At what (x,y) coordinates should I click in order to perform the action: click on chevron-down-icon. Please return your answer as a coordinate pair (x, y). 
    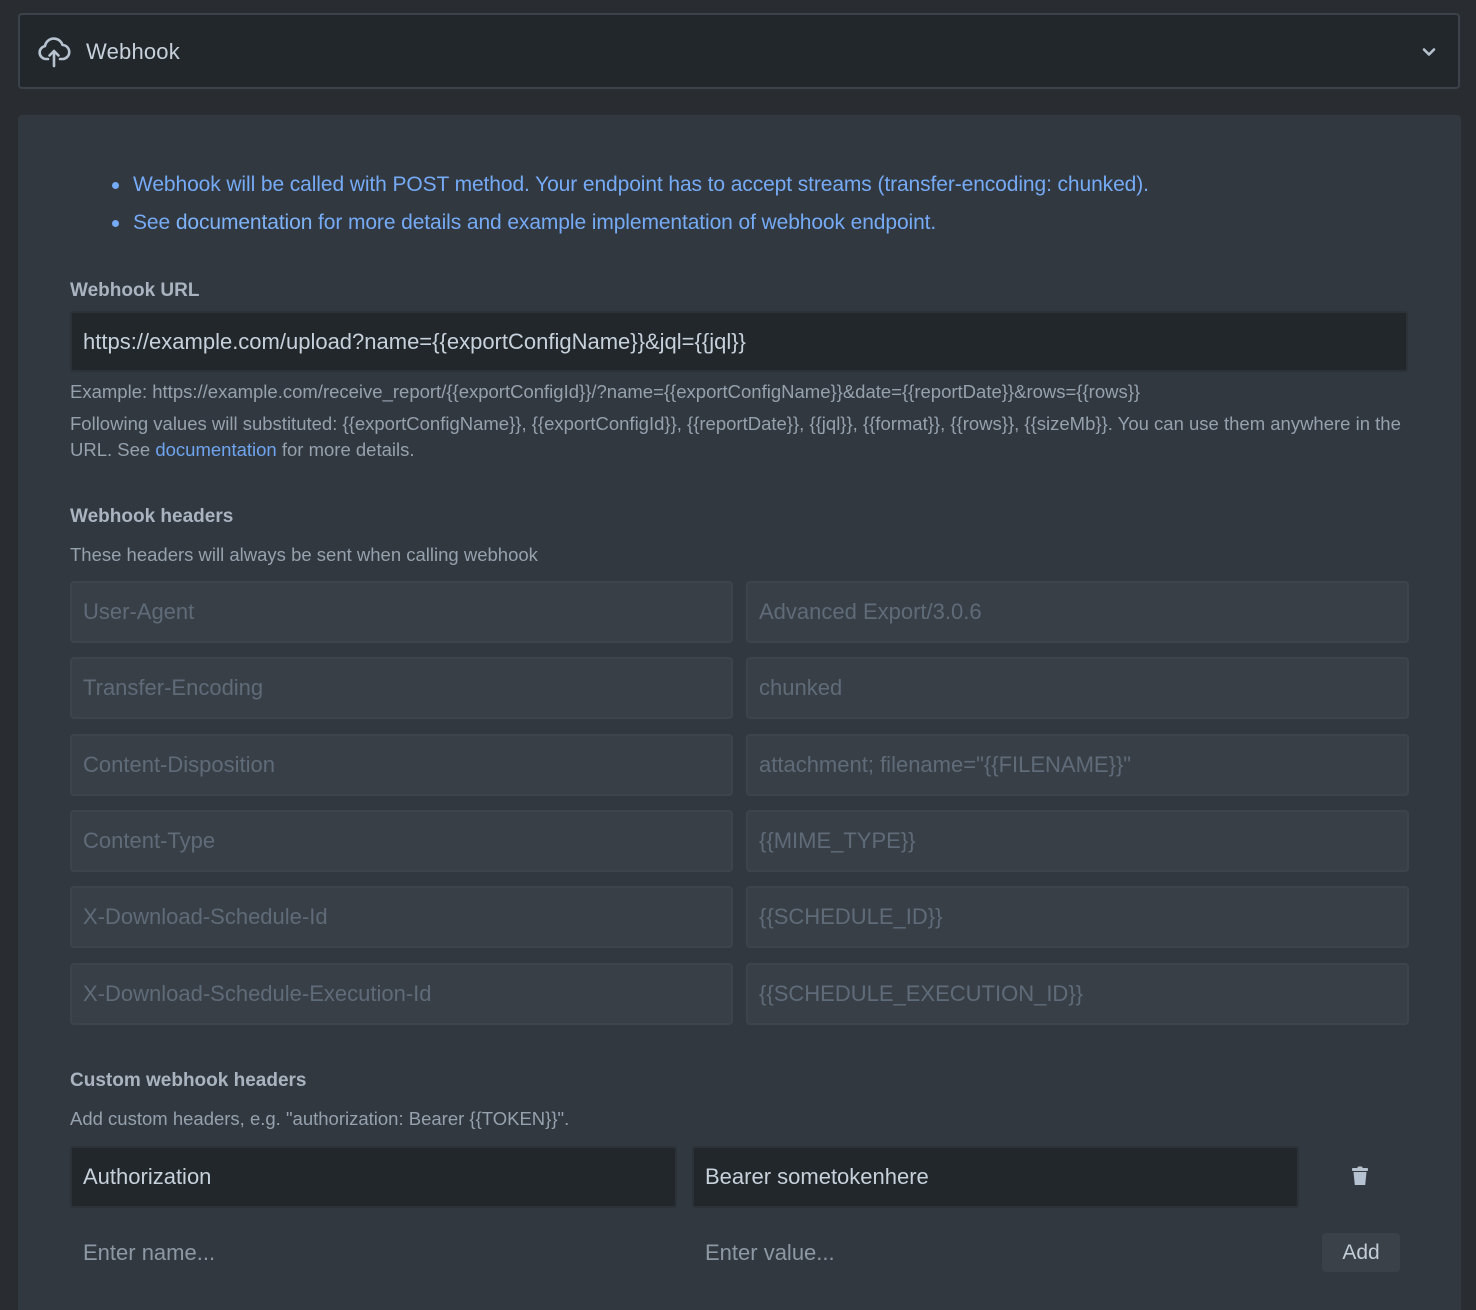
    Looking at the image, I should click on (1429, 52).